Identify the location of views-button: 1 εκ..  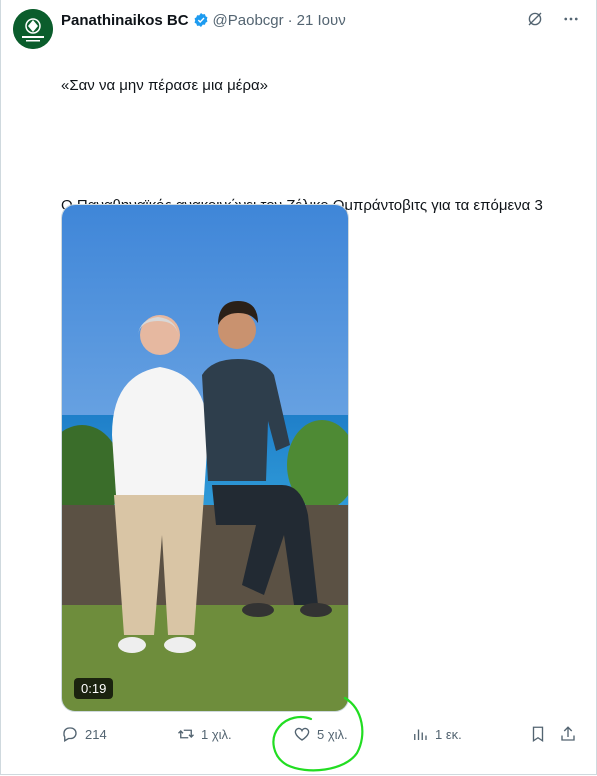
(436, 734).